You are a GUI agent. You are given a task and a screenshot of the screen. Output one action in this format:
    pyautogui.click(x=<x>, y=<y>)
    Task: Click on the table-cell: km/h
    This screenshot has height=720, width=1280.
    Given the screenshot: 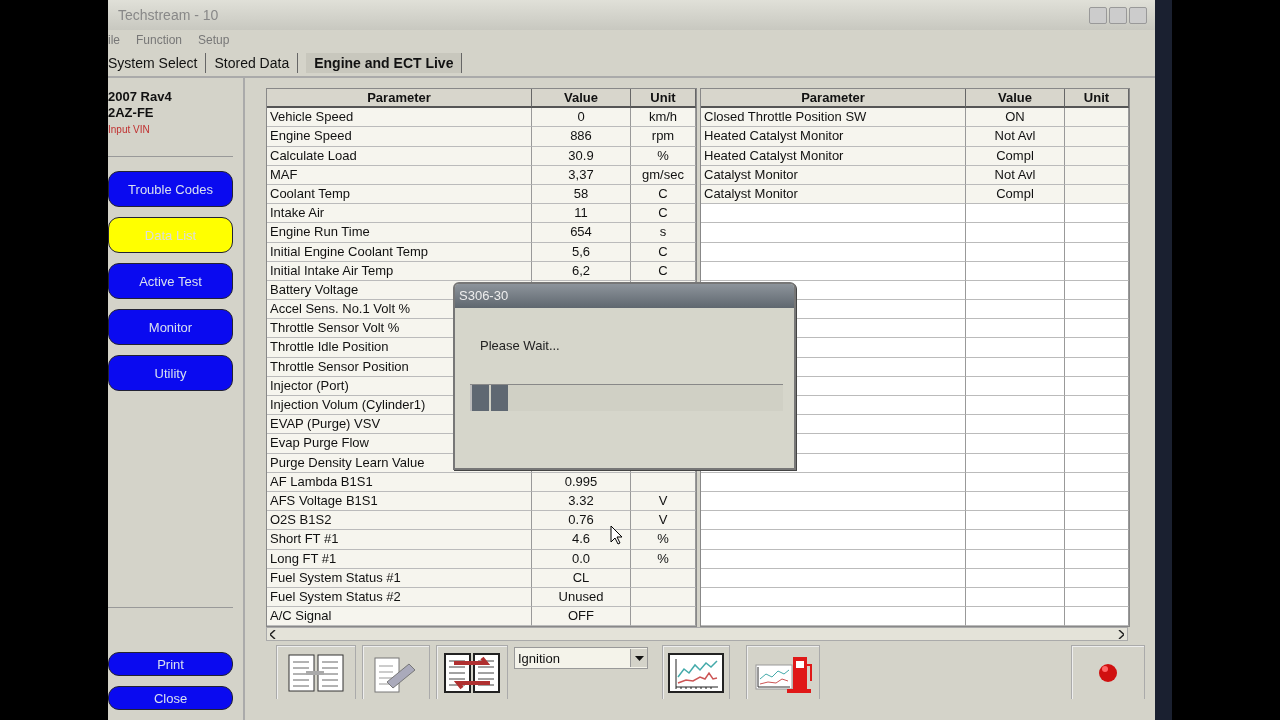 What is the action you would take?
    pyautogui.click(x=663, y=118)
    